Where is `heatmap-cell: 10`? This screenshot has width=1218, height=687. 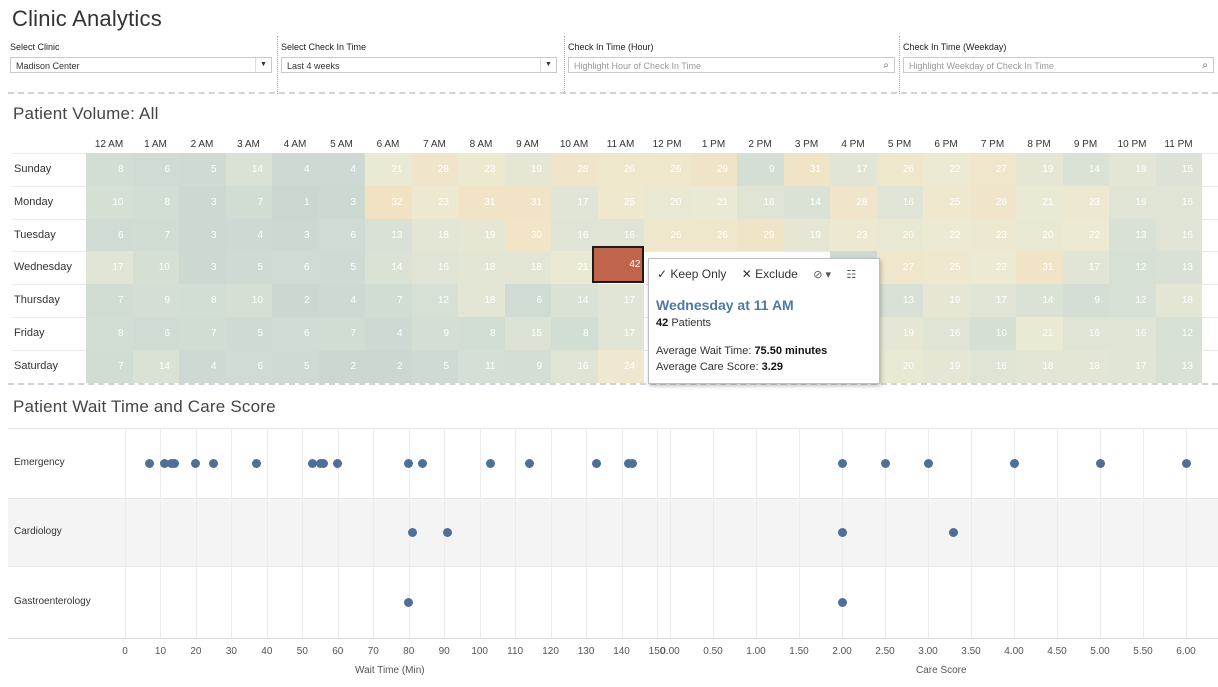
heatmap-cell: 10 is located at coordinates (248, 300).